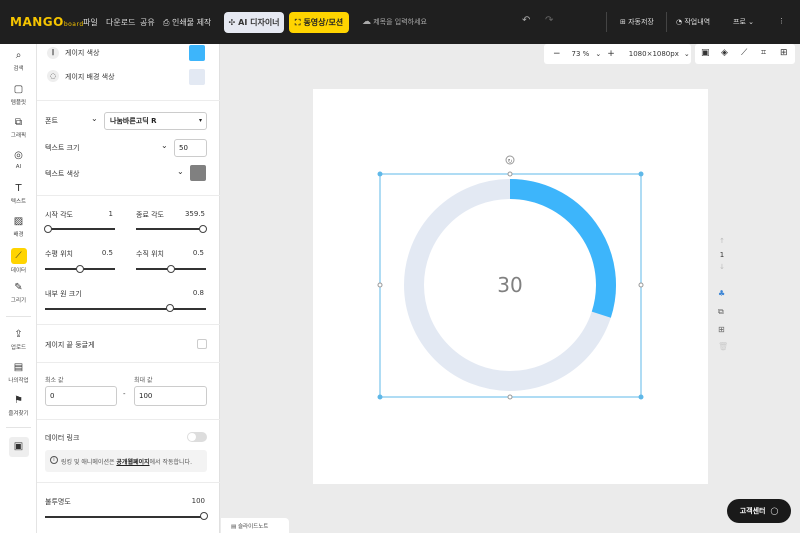 This screenshot has width=800, height=533. What do you see at coordinates (18, 89) in the screenshot?
I see `template-icon: ▢` at bounding box center [18, 89].